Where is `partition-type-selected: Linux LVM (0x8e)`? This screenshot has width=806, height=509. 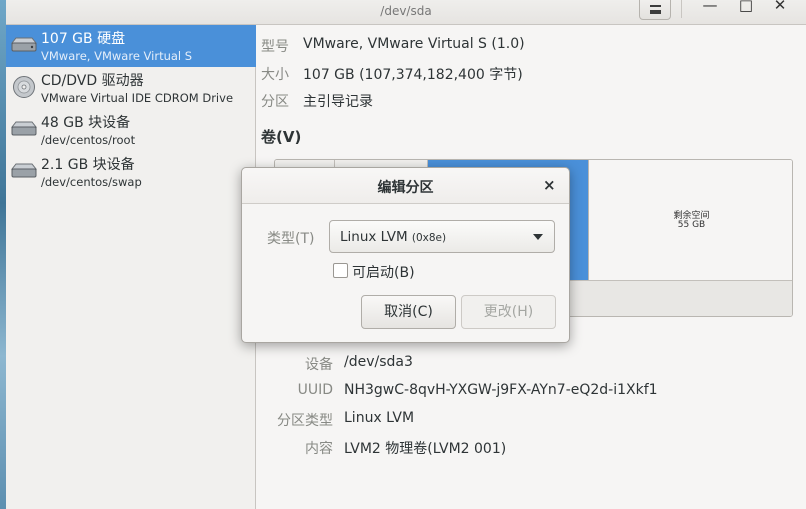 partition-type-selected: Linux LVM (0x8e) is located at coordinates (393, 237).